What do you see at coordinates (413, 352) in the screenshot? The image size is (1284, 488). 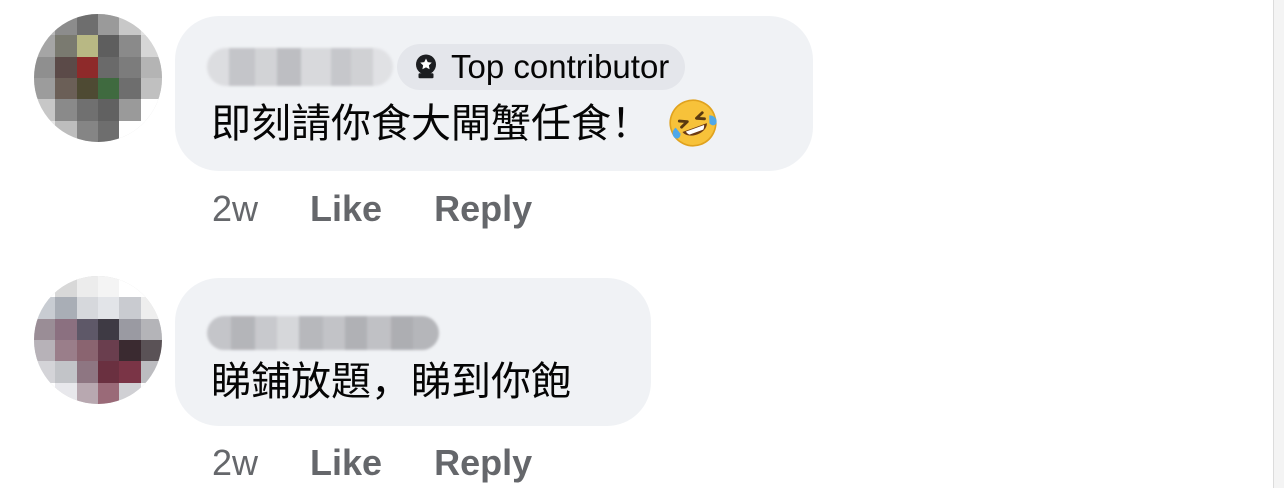 I see `comment-bubble: 睇鋪放題，睇到你飽` at bounding box center [413, 352].